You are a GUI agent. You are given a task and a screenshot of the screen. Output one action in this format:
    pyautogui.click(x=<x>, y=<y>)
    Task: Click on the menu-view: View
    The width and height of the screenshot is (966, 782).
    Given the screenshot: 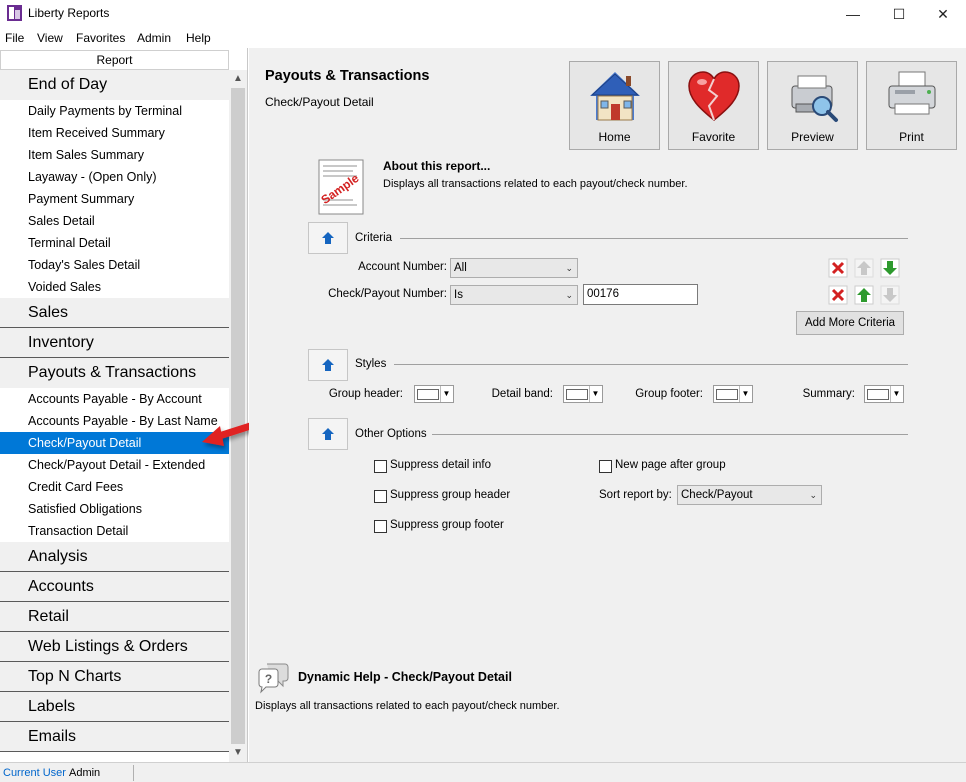 What is the action you would take?
    pyautogui.click(x=50, y=38)
    